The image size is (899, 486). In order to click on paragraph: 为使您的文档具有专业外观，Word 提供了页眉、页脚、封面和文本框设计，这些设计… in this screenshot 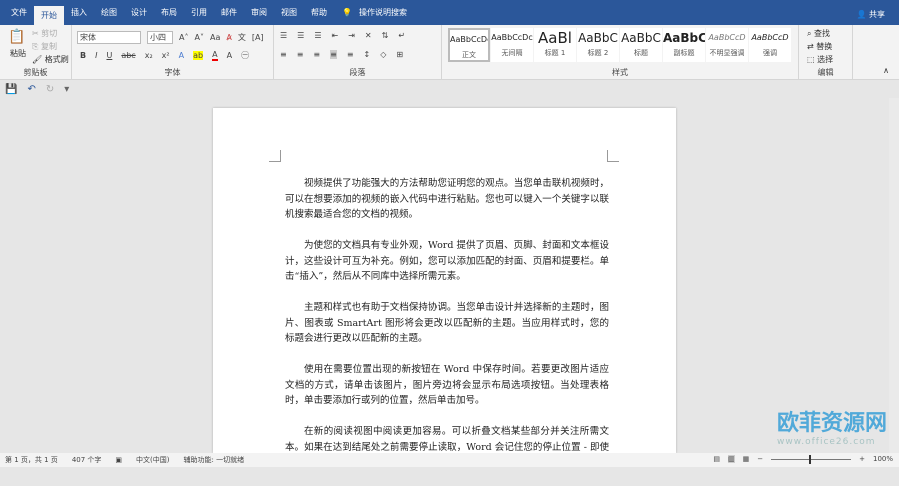, I will do `click(447, 261)`.